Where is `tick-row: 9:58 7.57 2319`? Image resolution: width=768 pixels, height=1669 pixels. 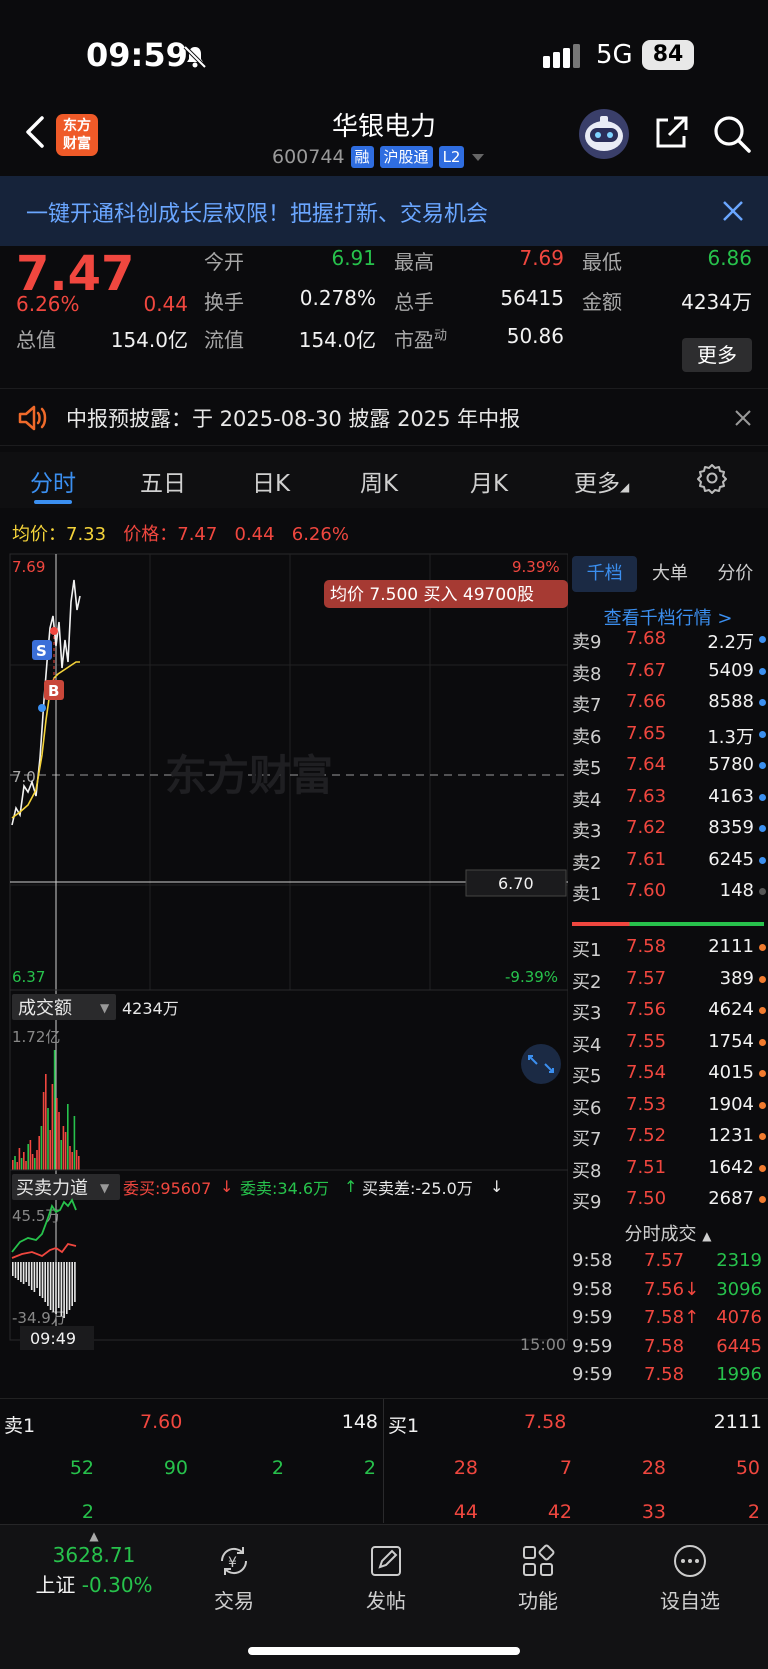
tick-row: 9:58 7.57 2319 is located at coordinates (670, 1263).